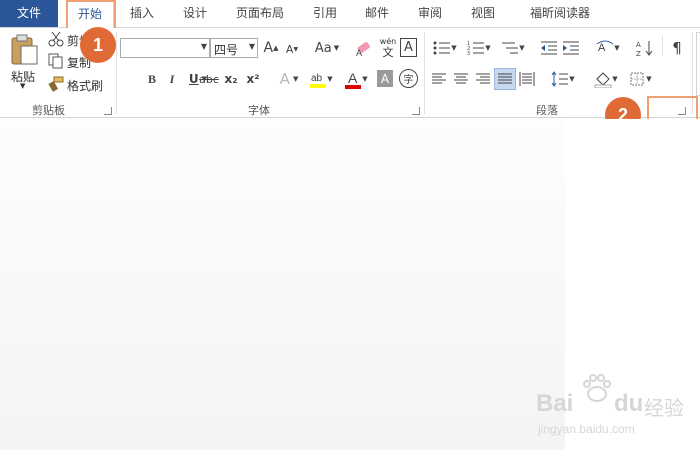 Image resolution: width=700 pixels, height=450 pixels. I want to click on line-spacing-icon: ▼, so click(563, 79).